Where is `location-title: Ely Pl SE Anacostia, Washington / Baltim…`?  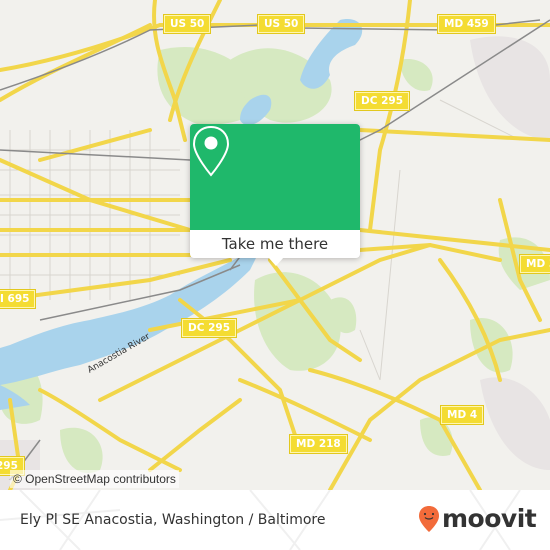 location-title: Ely Pl SE Anacostia, Washington / Baltim… is located at coordinates (173, 520).